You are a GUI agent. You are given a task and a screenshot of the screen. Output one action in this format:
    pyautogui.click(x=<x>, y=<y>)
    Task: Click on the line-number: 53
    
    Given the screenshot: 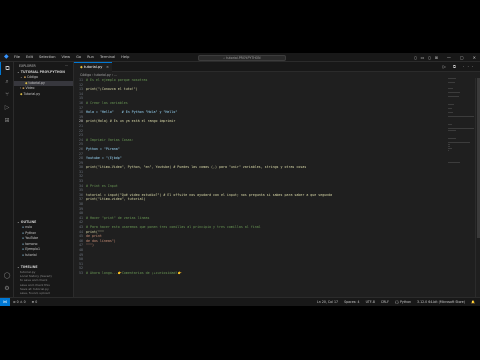 What is the action you would take?
    pyautogui.click(x=81, y=272)
    